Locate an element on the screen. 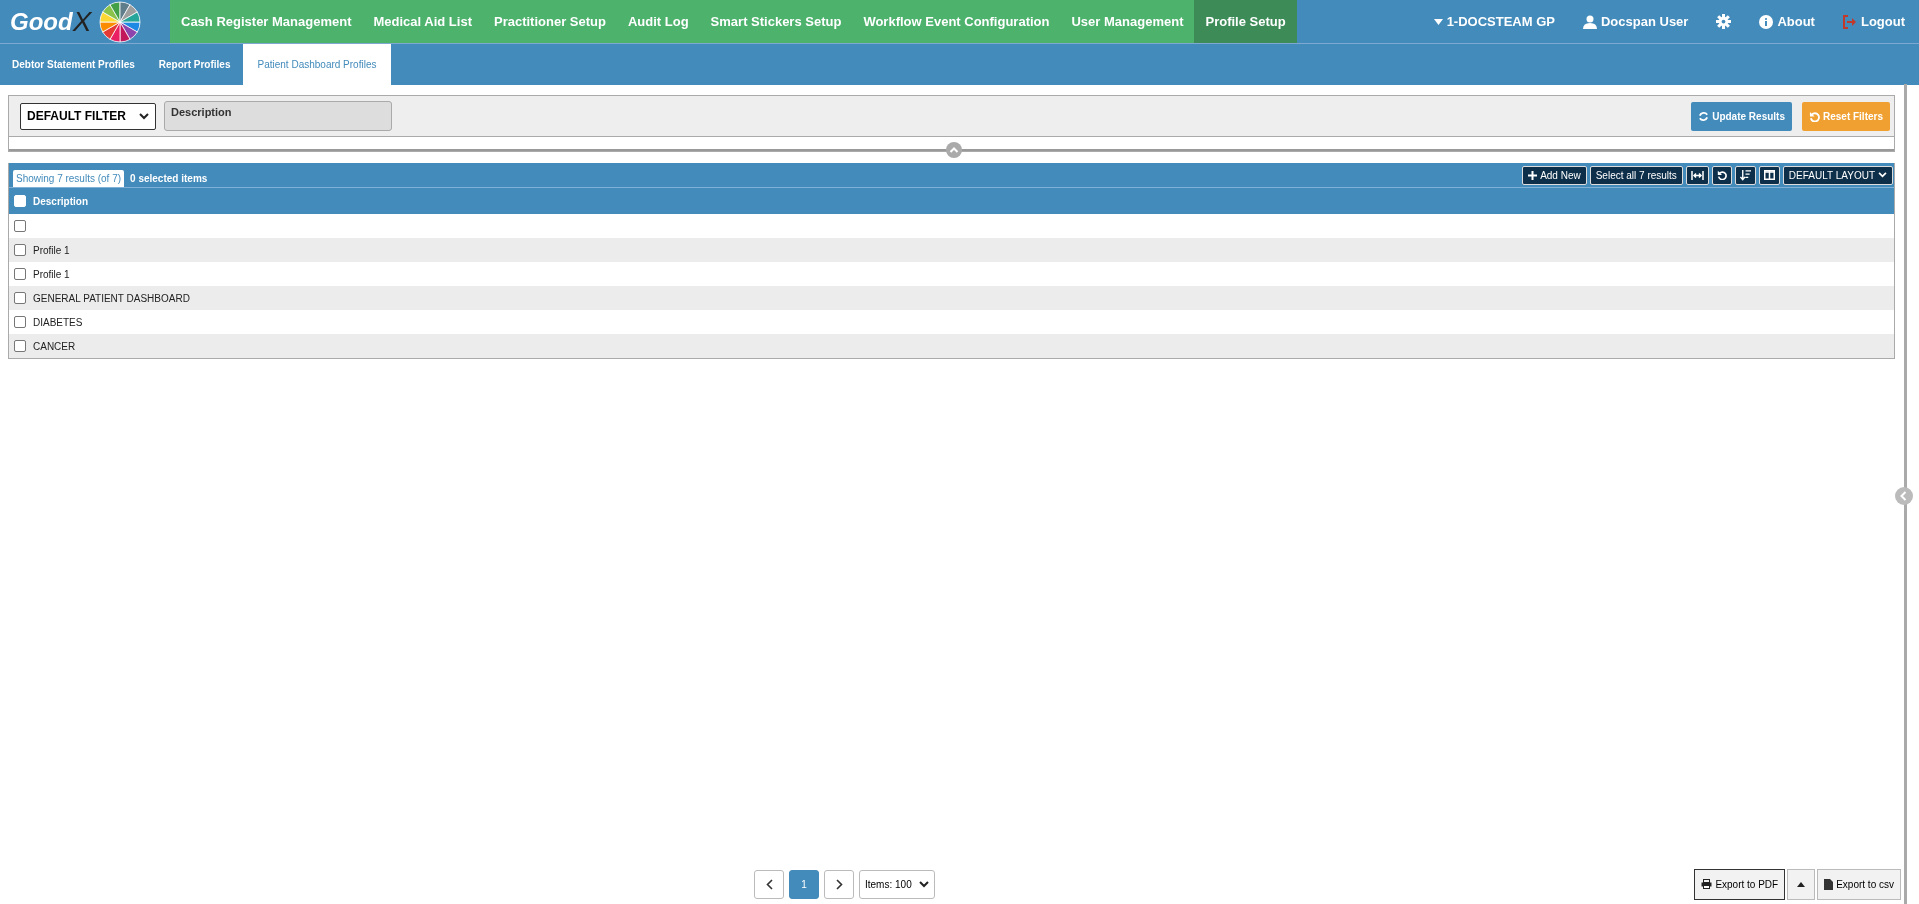  sub-tab: Patient Dashboard Profiles is located at coordinates (317, 64).